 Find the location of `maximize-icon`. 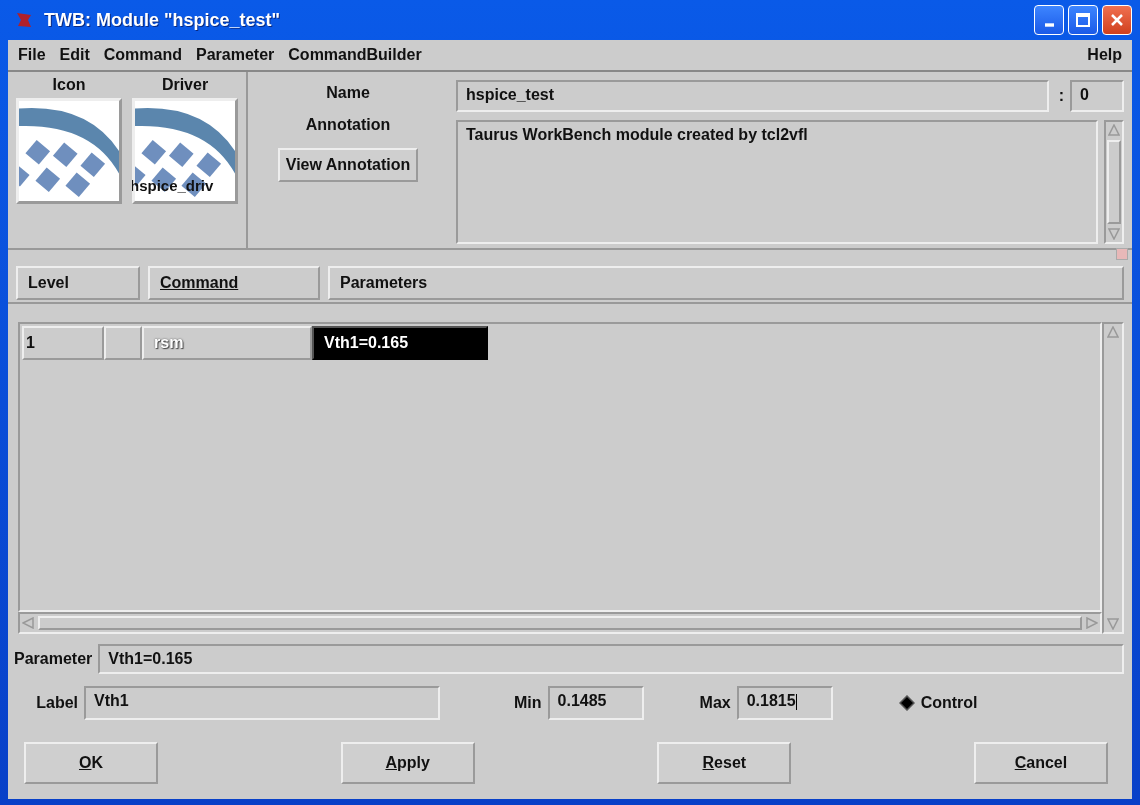

maximize-icon is located at coordinates (1083, 20).